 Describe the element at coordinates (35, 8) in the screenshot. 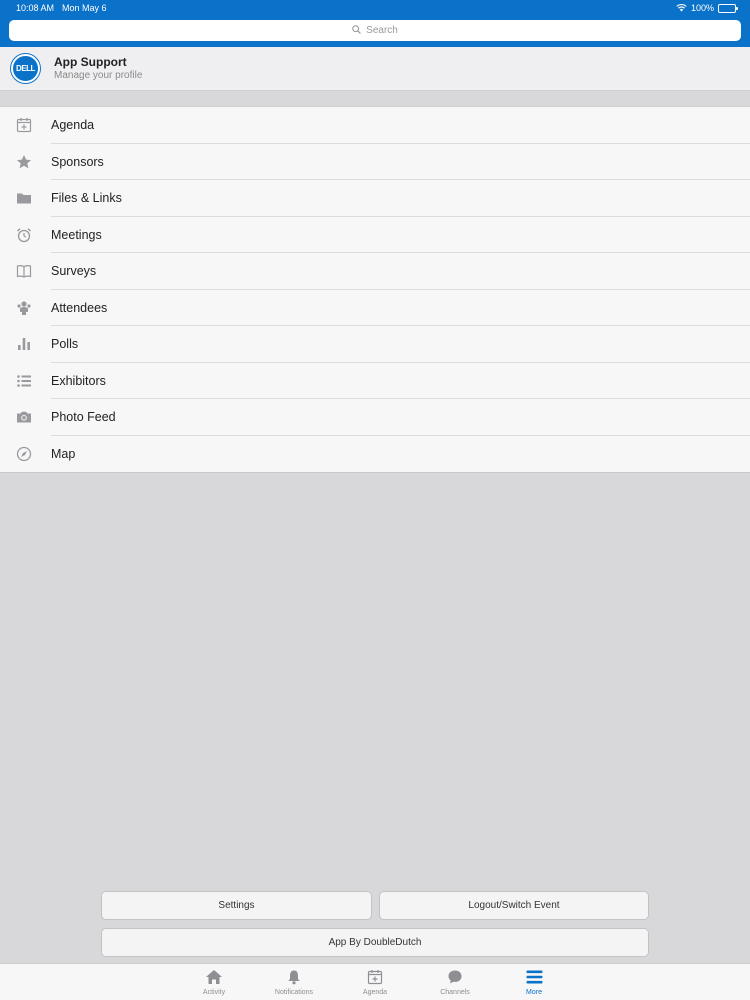

I see `status-time: 10:08 AM` at that location.